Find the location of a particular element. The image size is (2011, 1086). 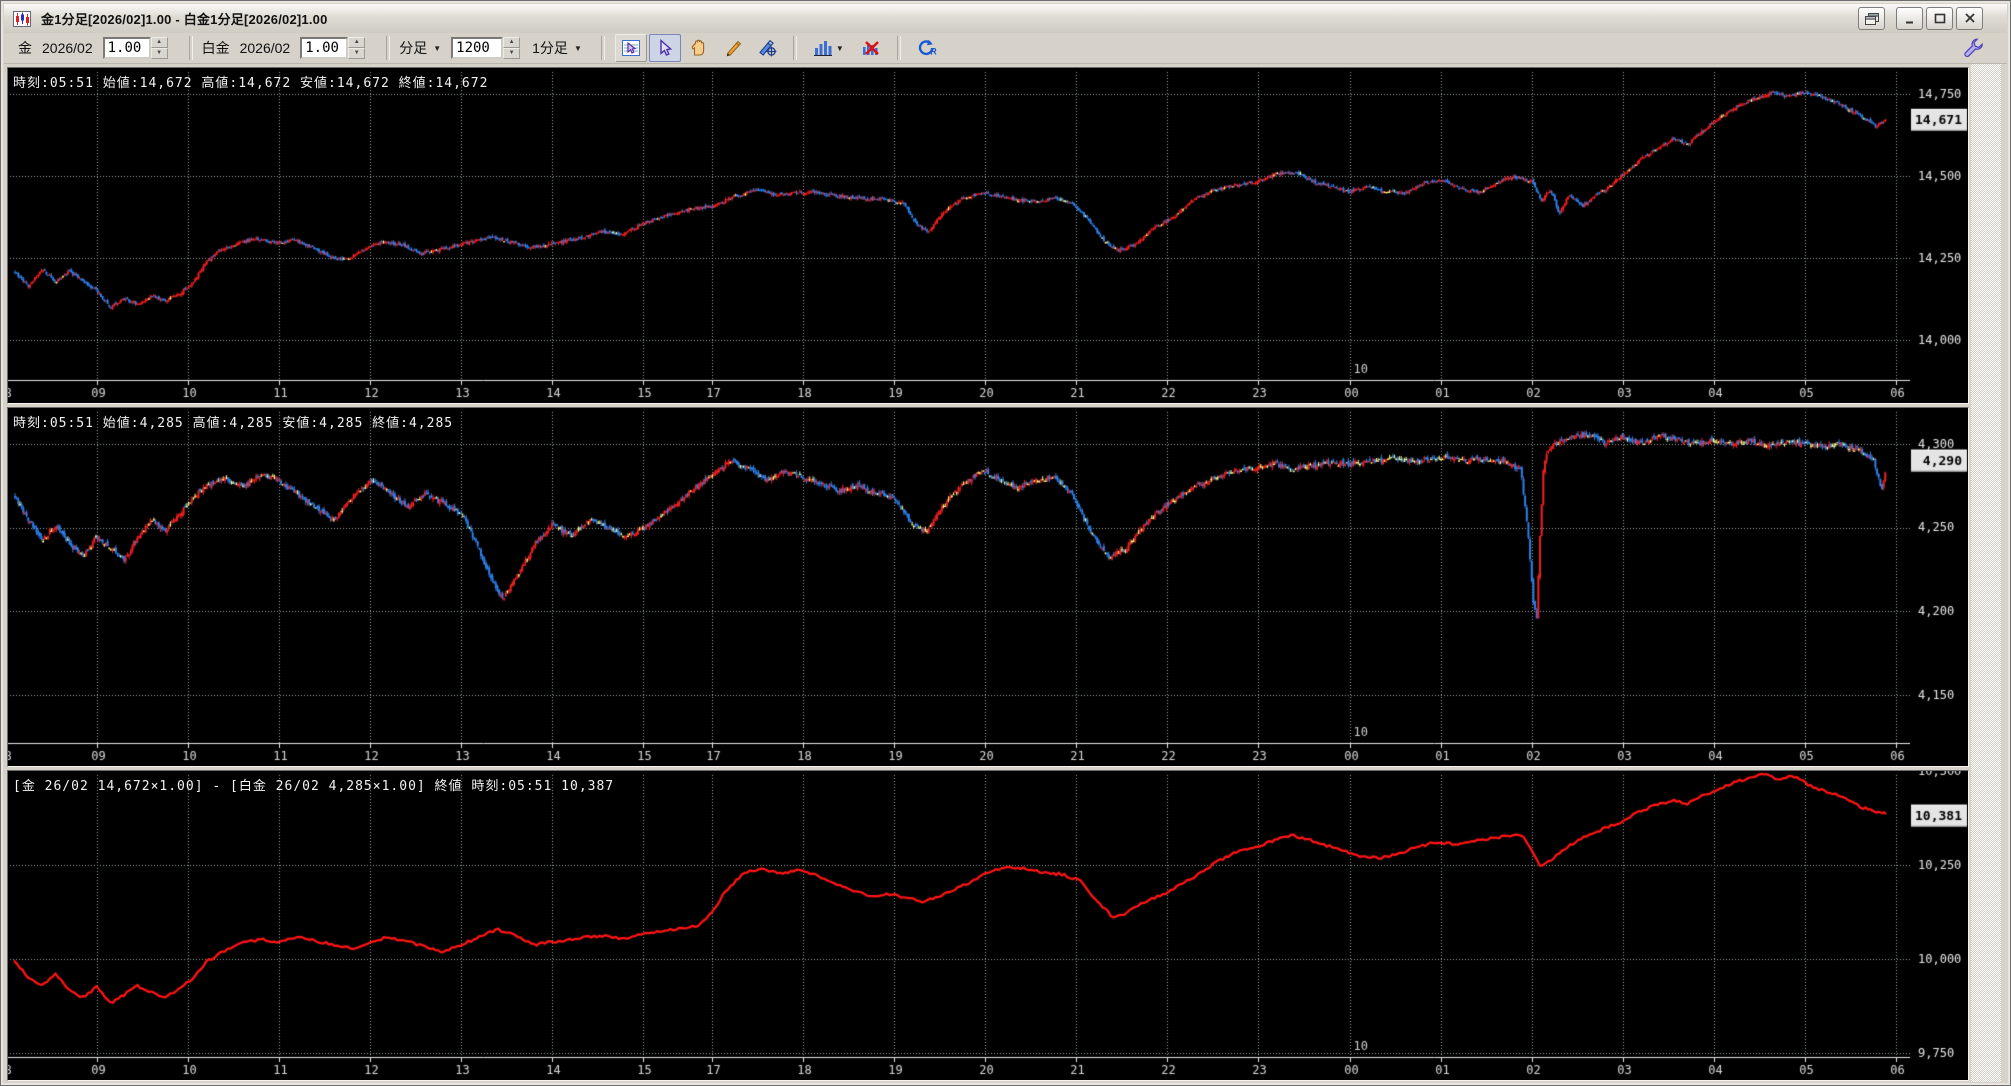

gold-multiplier-stepper: ▲▼ is located at coordinates (135, 48).